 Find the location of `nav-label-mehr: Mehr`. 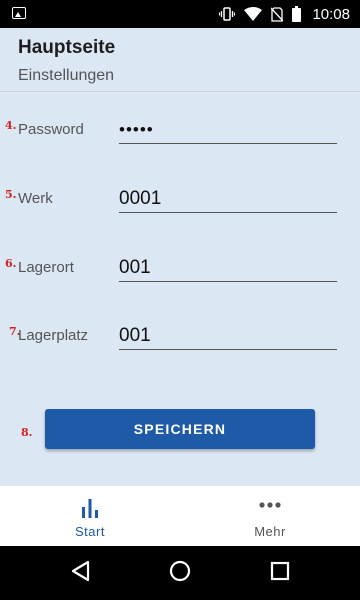

nav-label-mehr: Mehr is located at coordinates (270, 531).